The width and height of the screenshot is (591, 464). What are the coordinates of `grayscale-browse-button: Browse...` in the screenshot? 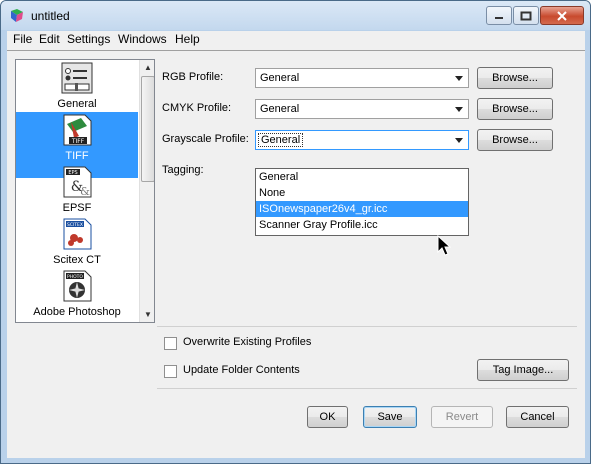 It's located at (515, 140).